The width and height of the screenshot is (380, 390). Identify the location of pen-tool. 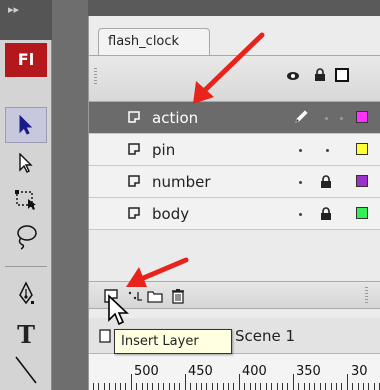
(26, 294).